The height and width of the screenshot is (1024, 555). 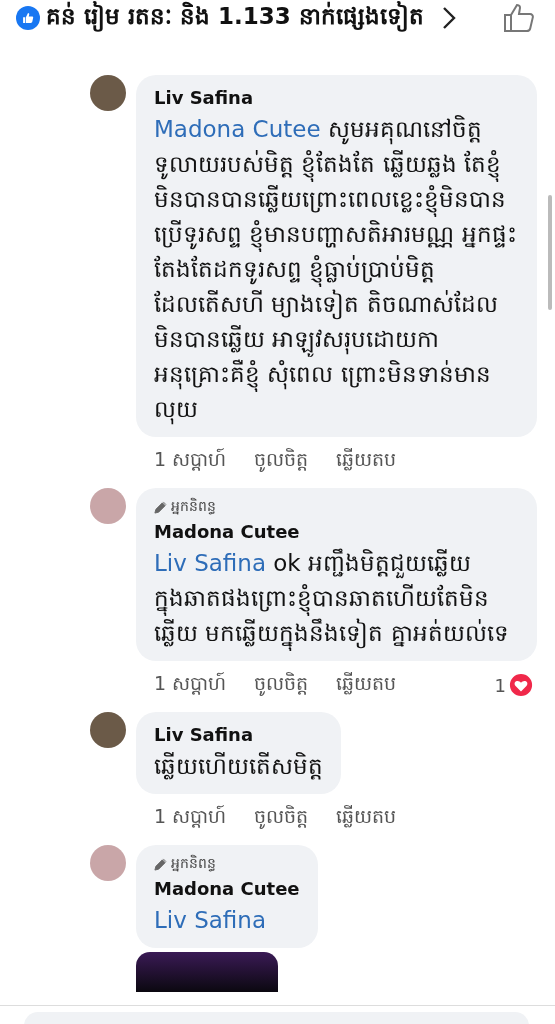 I want to click on chevron-right-icon, so click(x=448, y=18).